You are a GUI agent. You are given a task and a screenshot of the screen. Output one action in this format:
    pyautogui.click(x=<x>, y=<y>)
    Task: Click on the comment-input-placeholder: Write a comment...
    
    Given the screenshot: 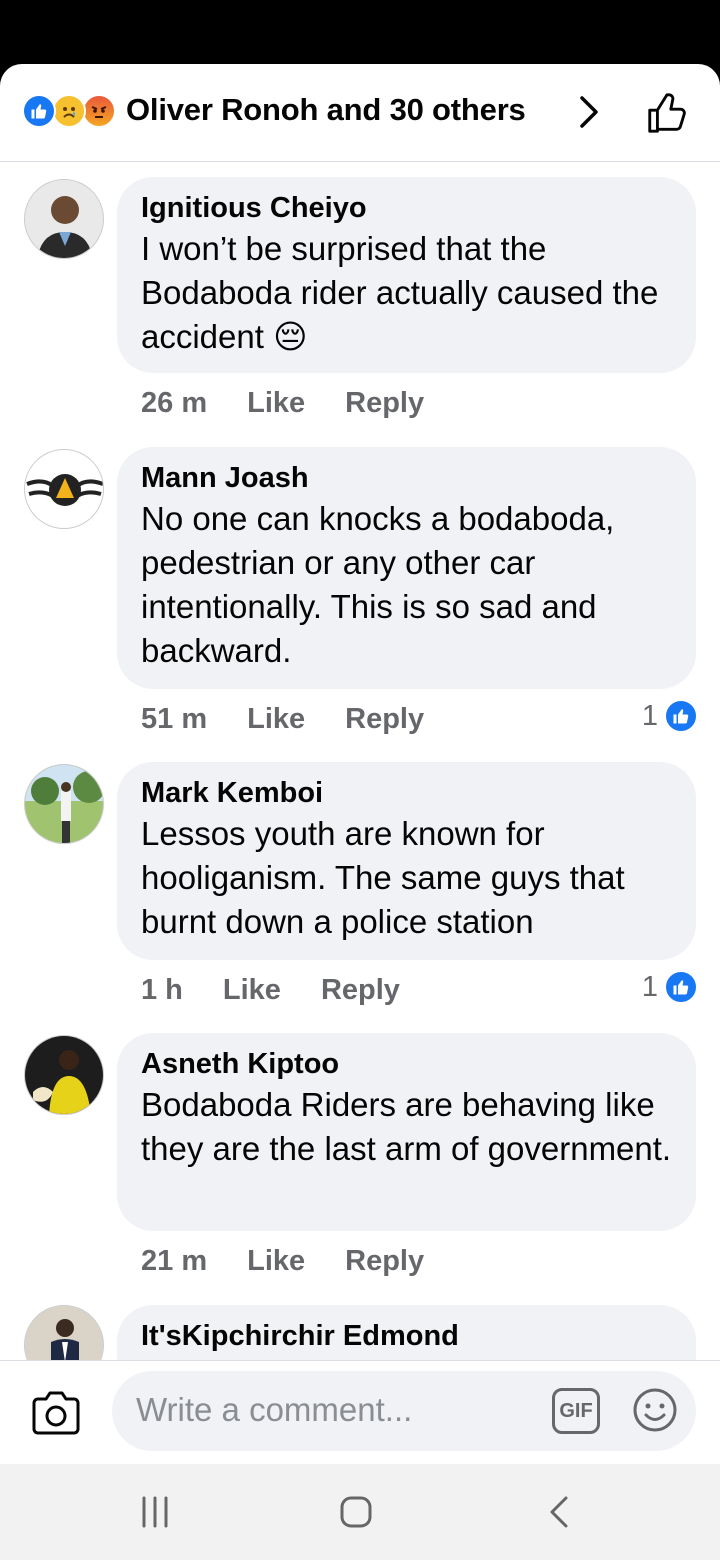 What is the action you would take?
    pyautogui.click(x=274, y=1409)
    